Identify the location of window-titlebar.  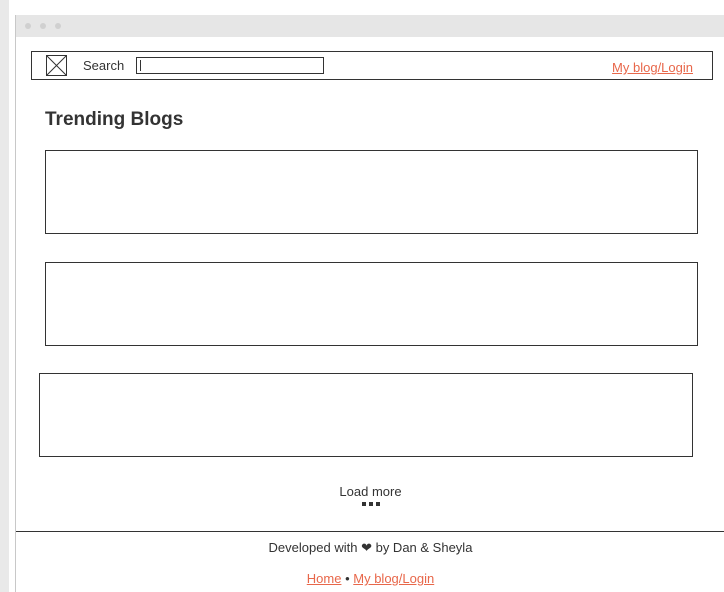
(370, 26).